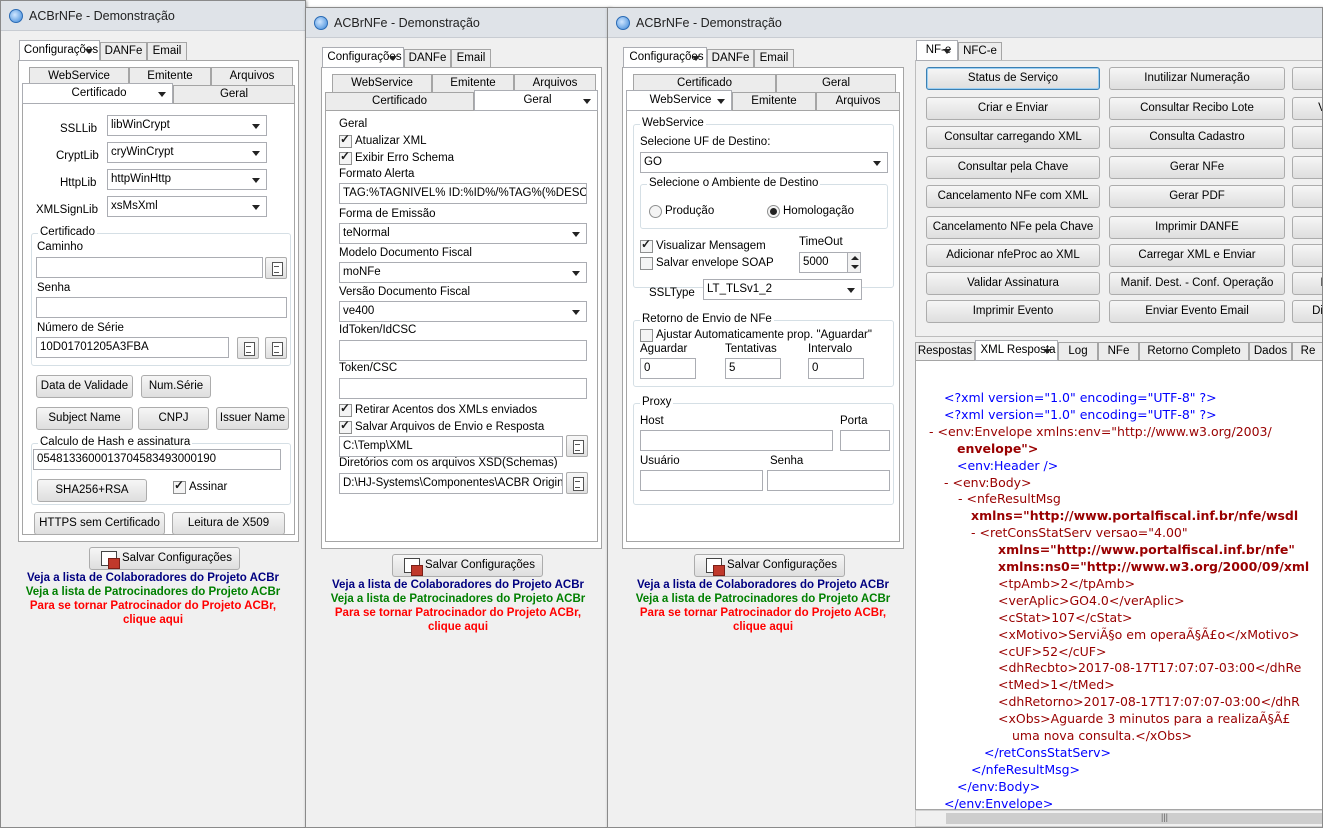 This screenshot has width=1323, height=828. I want to click on ajustar-checkbox: Ajustar Automaticamente prop. "Aguardar", so click(756, 335).